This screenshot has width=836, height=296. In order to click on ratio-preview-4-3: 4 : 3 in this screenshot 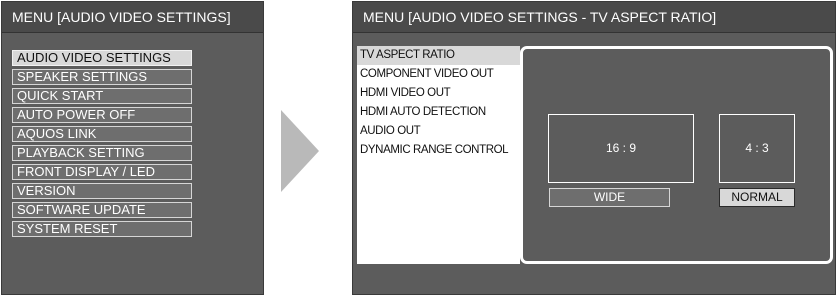, I will do `click(757, 148)`.